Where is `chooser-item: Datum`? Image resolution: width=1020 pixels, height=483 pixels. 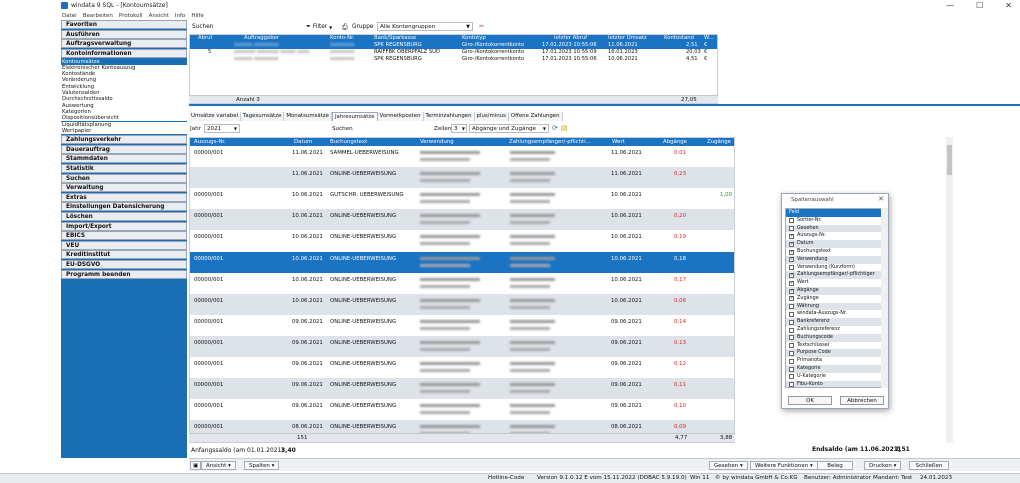
chooser-item: Datum is located at coordinates (833, 244).